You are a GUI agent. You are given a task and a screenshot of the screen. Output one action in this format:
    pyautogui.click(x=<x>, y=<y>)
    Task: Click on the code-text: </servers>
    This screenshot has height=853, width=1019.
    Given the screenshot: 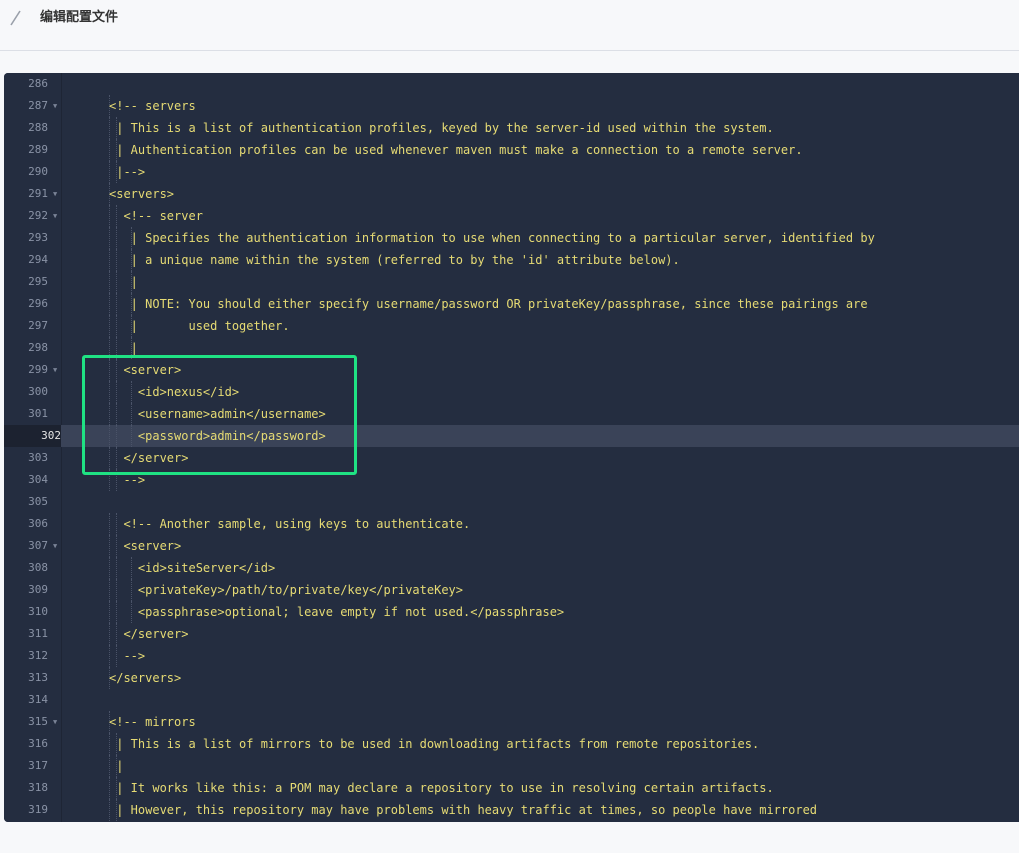 What is the action you would take?
    pyautogui.click(x=145, y=678)
    